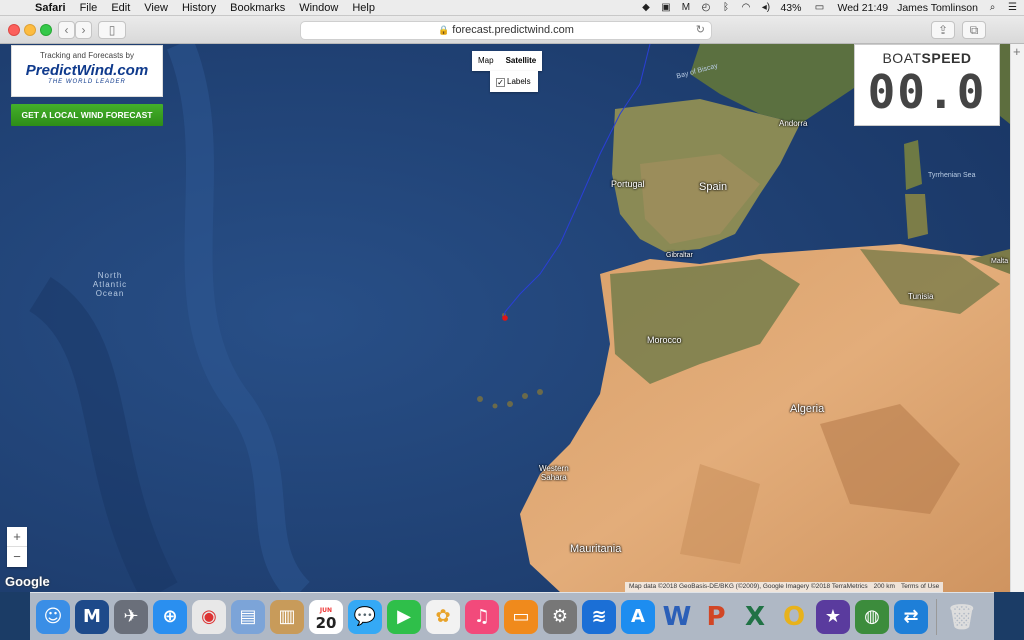 The image size is (1024, 640). I want to click on chrome-icon: ◉, so click(209, 616).